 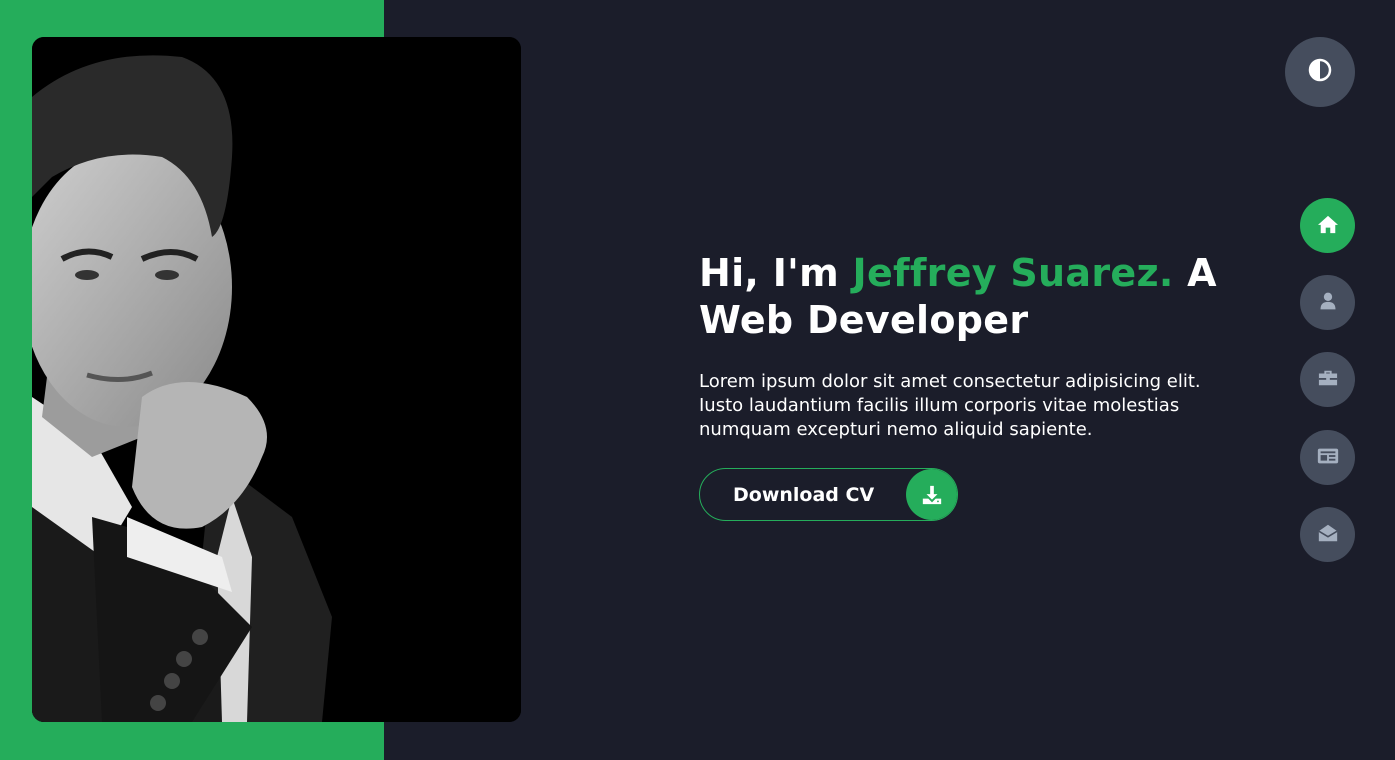 I want to click on nav-blog-button, so click(x=1327, y=457).